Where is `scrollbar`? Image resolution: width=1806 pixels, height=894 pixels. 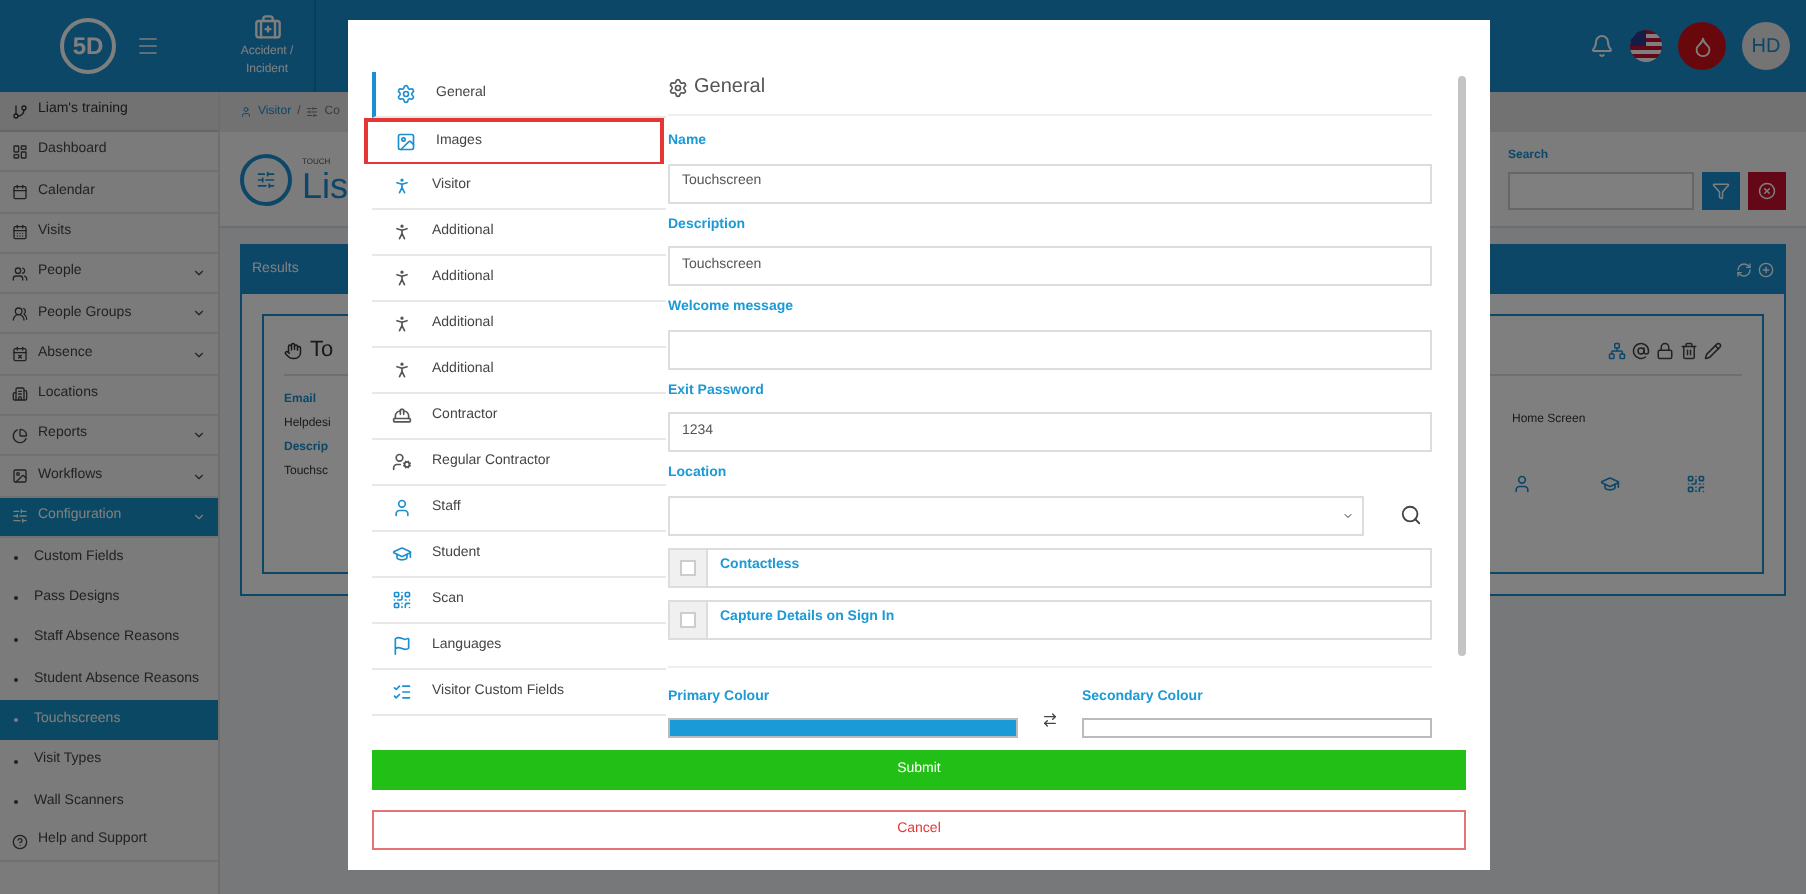 scrollbar is located at coordinates (1462, 366).